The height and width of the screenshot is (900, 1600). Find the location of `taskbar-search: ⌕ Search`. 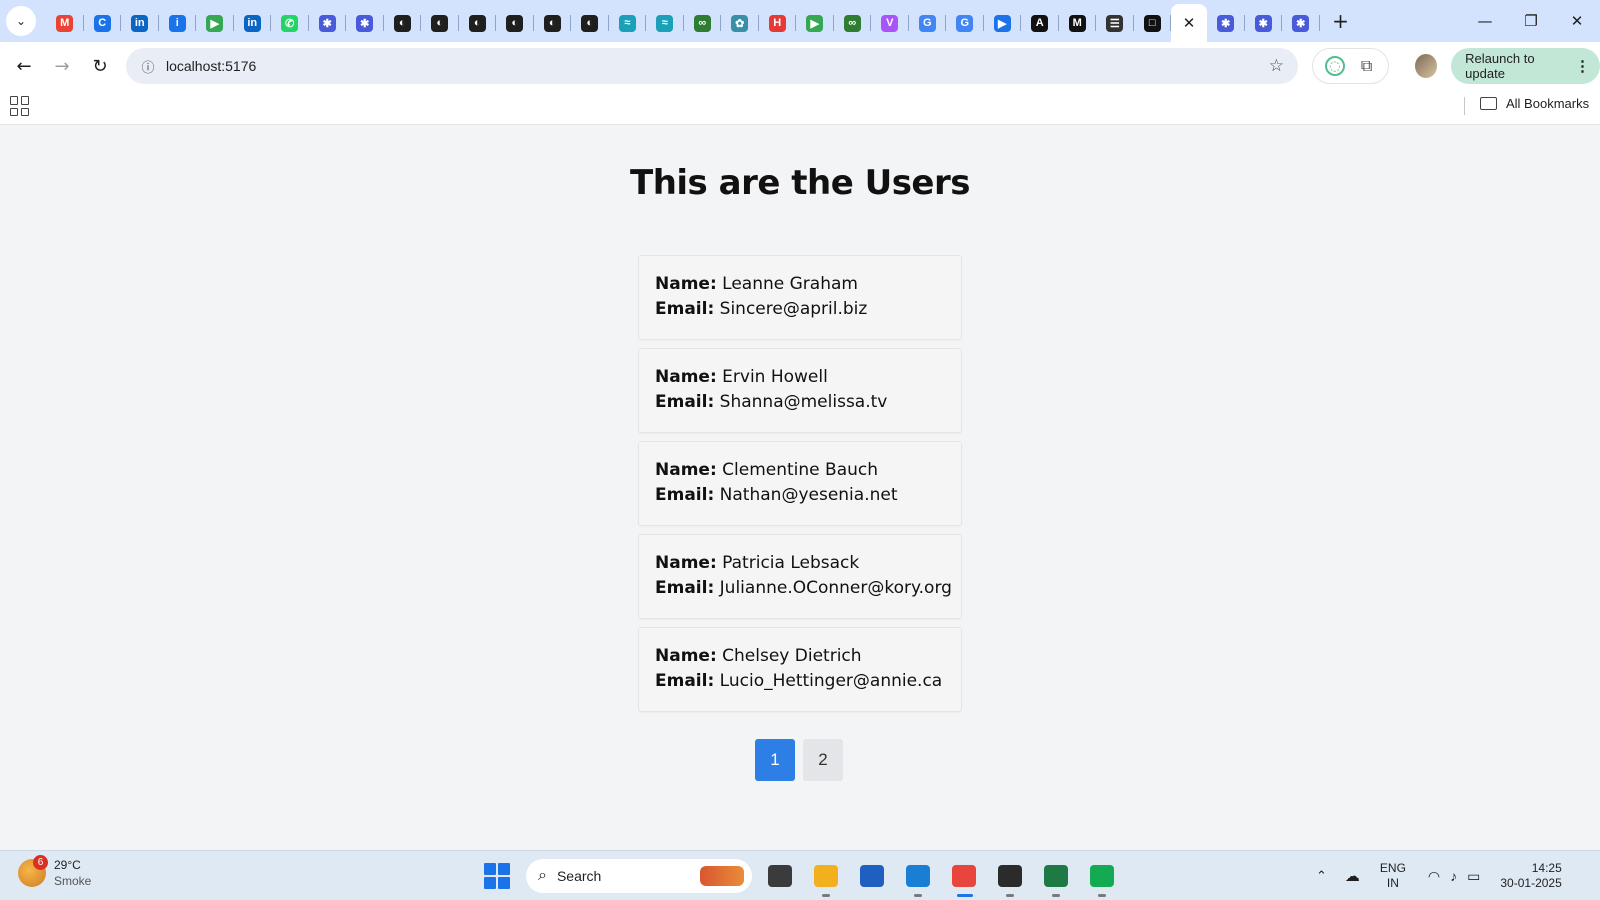

taskbar-search: ⌕ Search is located at coordinates (639, 876).